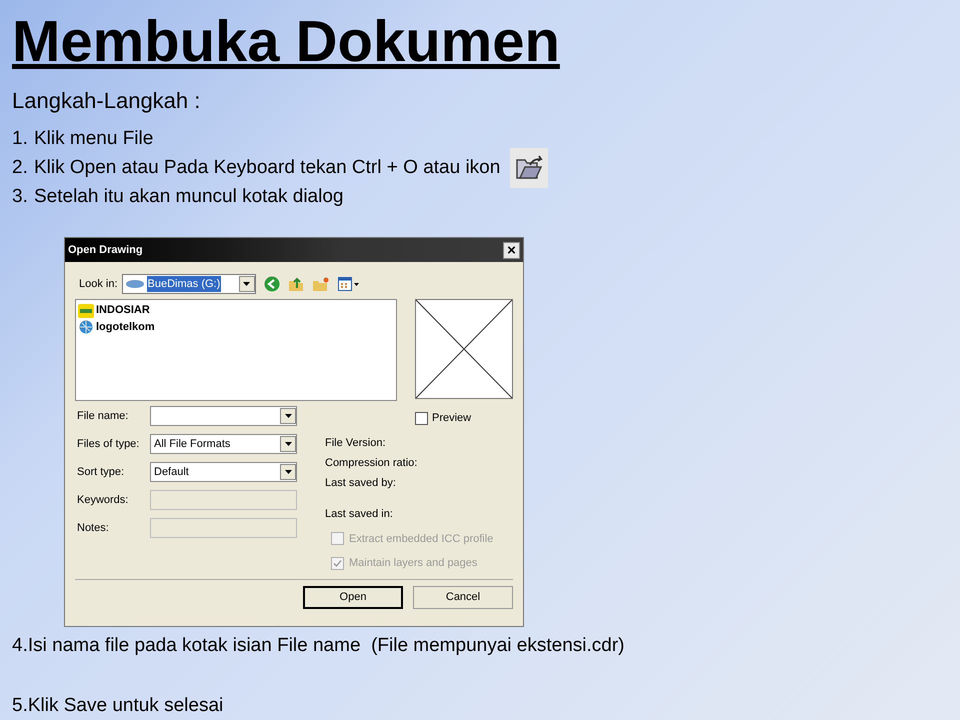 This screenshot has width=960, height=720. What do you see at coordinates (20, 139) in the screenshot?
I see `step-number: 1.` at bounding box center [20, 139].